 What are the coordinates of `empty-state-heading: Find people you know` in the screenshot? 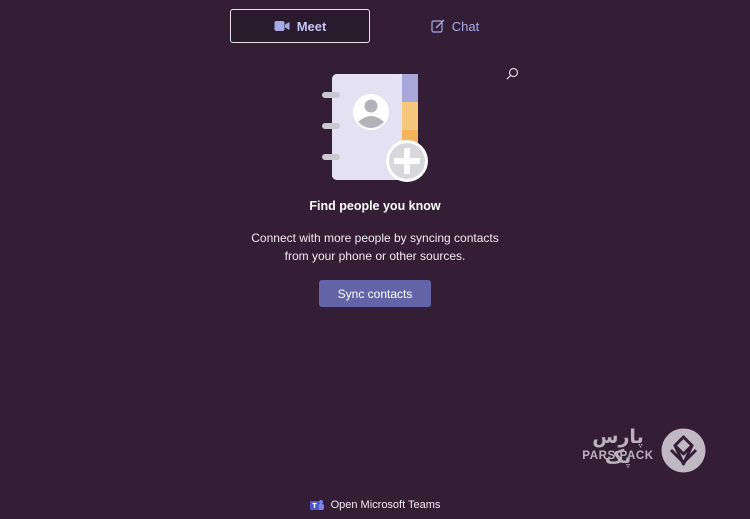 It's located at (375, 206).